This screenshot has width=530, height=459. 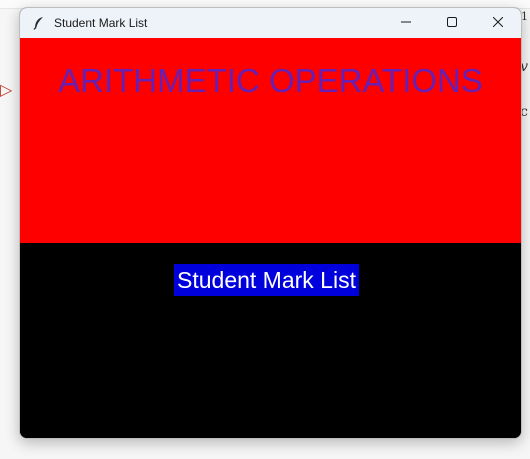 I want to click on background-fragment: 1, so click(x=524, y=16).